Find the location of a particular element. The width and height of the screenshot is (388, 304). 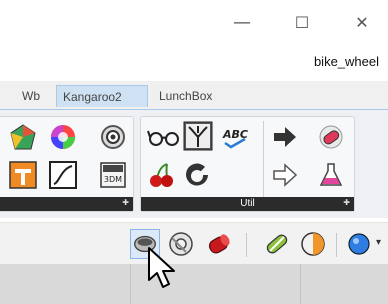

capsule-pill-icon is located at coordinates (331, 137).